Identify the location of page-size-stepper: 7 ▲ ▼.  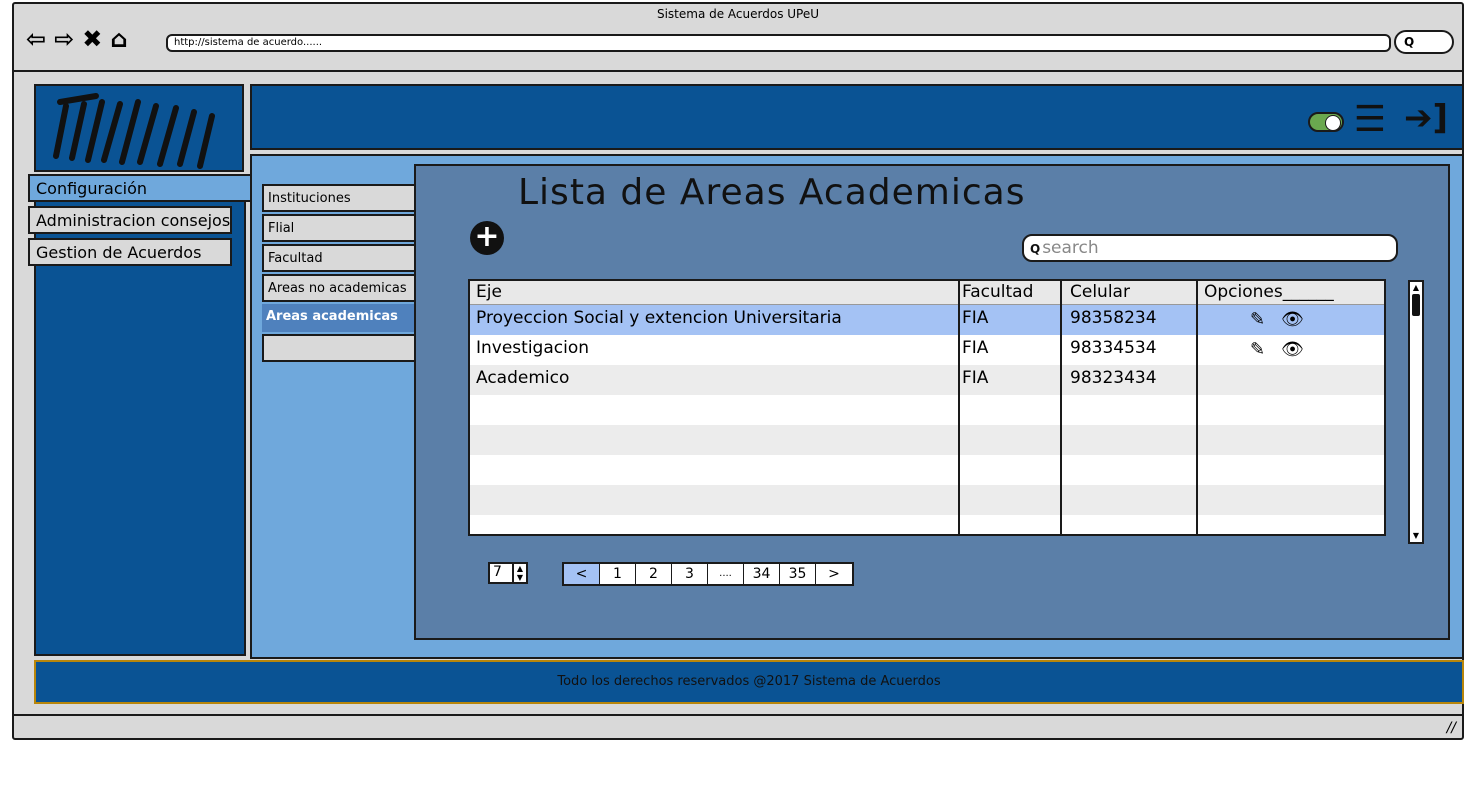
(508, 573).